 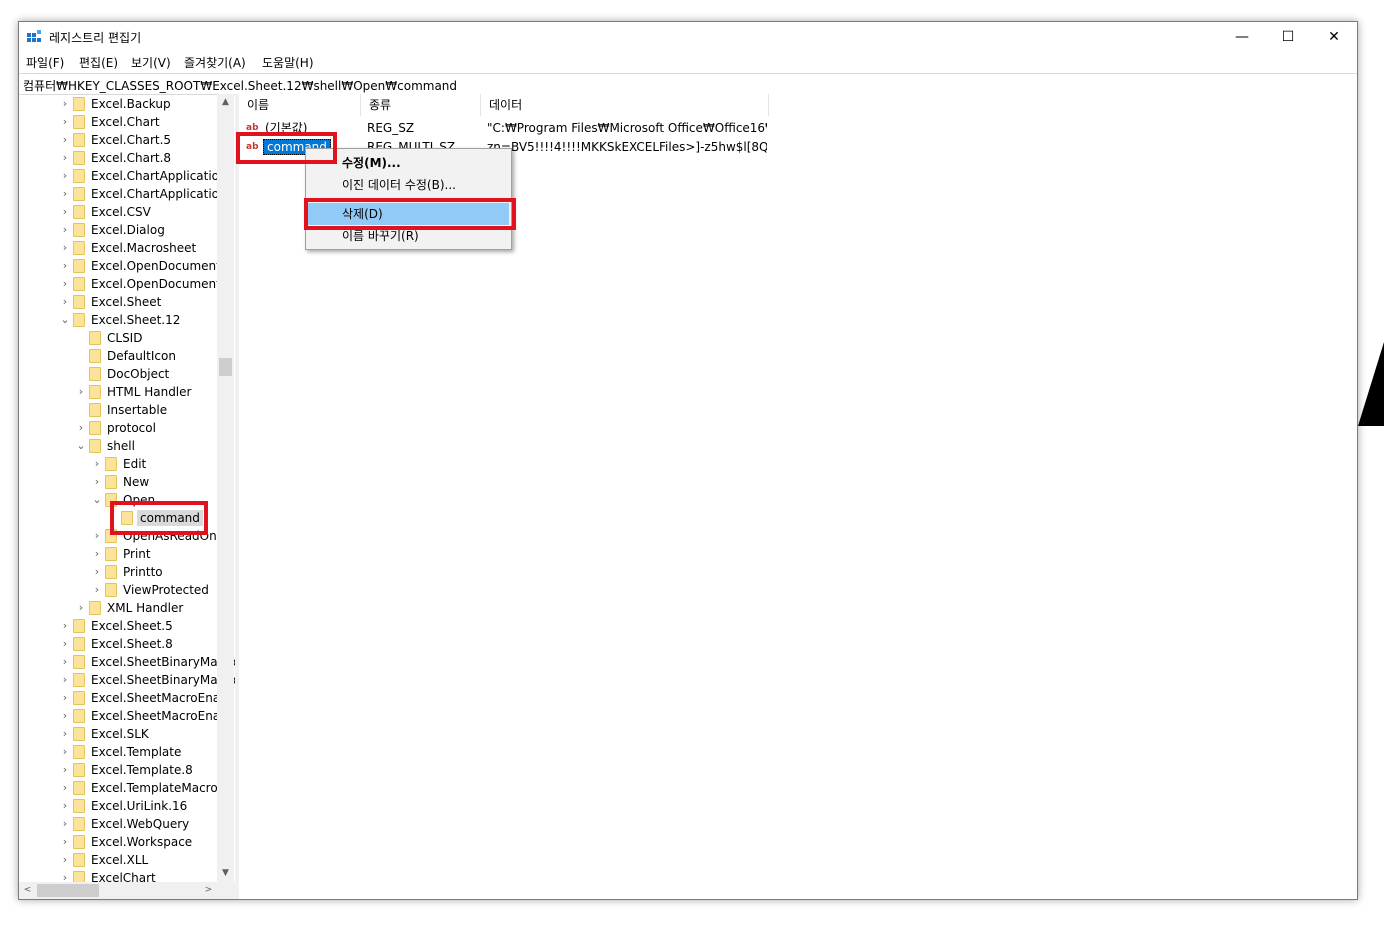 What do you see at coordinates (300, 105) in the screenshot?
I see `column-header-name: 이름` at bounding box center [300, 105].